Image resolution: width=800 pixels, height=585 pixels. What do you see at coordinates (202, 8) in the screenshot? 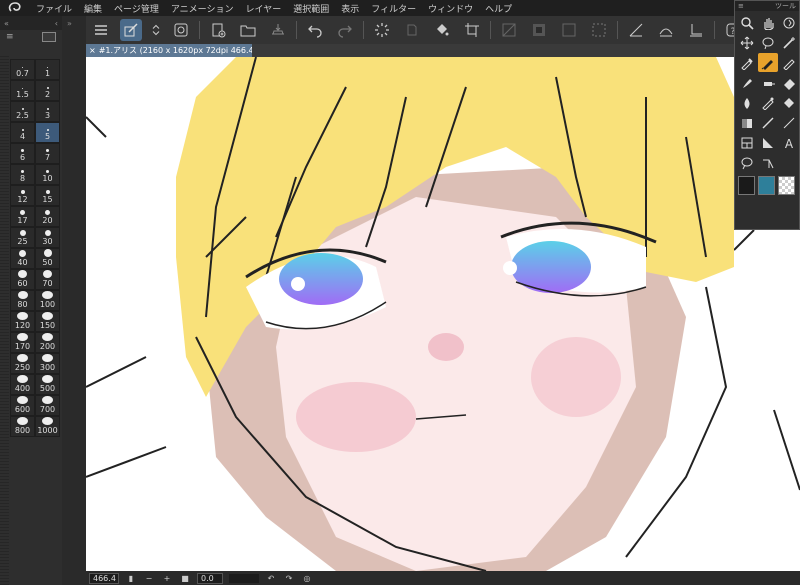
I see `menu-animation: アニメーション` at bounding box center [202, 8].